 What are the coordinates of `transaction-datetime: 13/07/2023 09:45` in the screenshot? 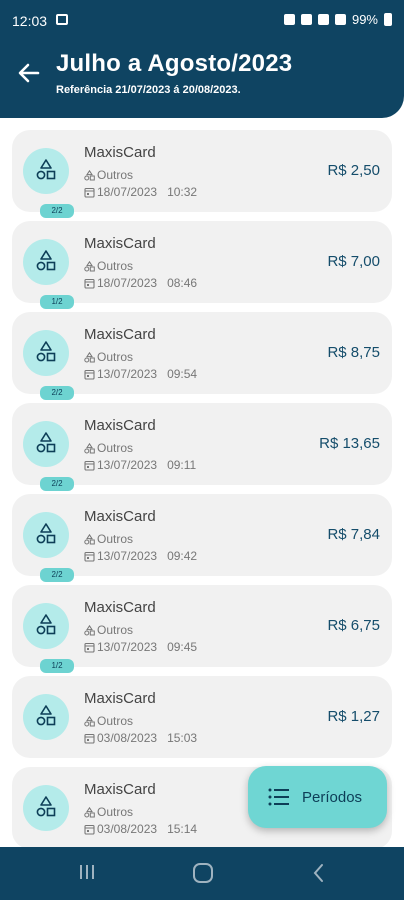 It's located at (140, 647).